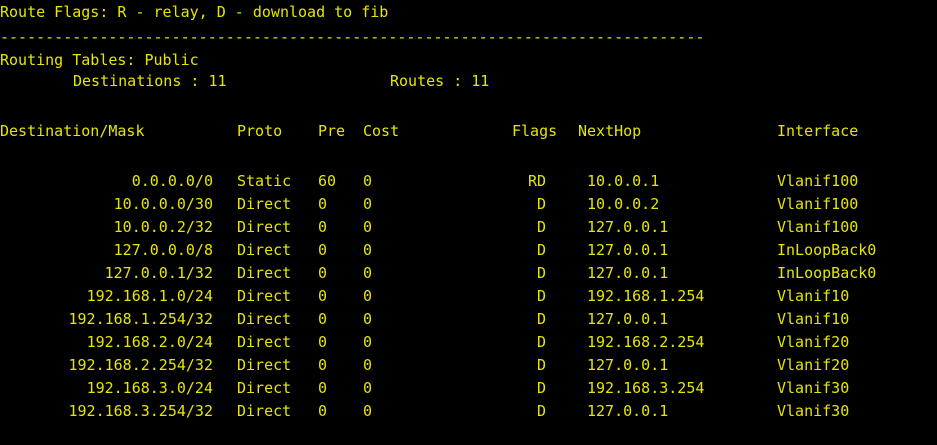 Image resolution: width=937 pixels, height=445 pixels. Describe the element at coordinates (163, 204) in the screenshot. I see `cell-destination: 10.0.0.0/30` at that location.